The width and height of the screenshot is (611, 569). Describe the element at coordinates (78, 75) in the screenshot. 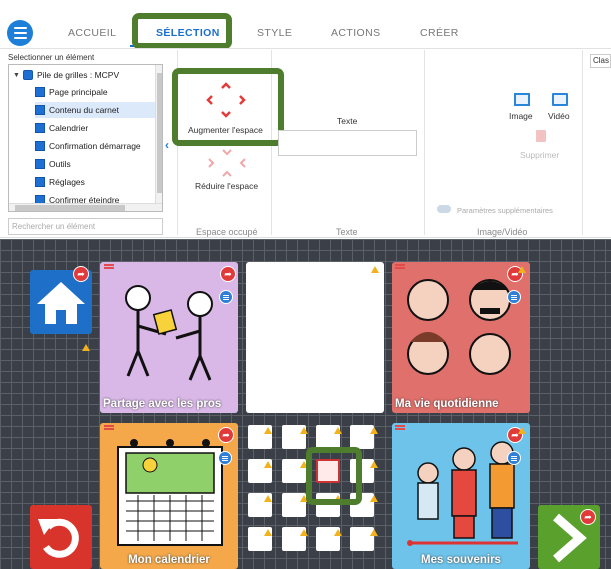

I see `tree-item-label: Pile de grilles : MCPV` at that location.